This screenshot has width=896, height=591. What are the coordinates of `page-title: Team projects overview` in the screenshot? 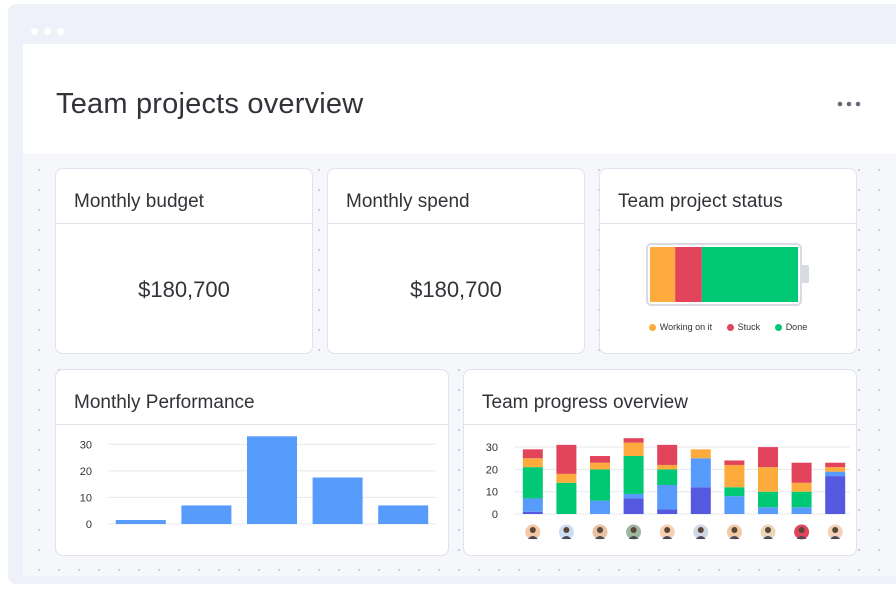 It's located at (210, 104).